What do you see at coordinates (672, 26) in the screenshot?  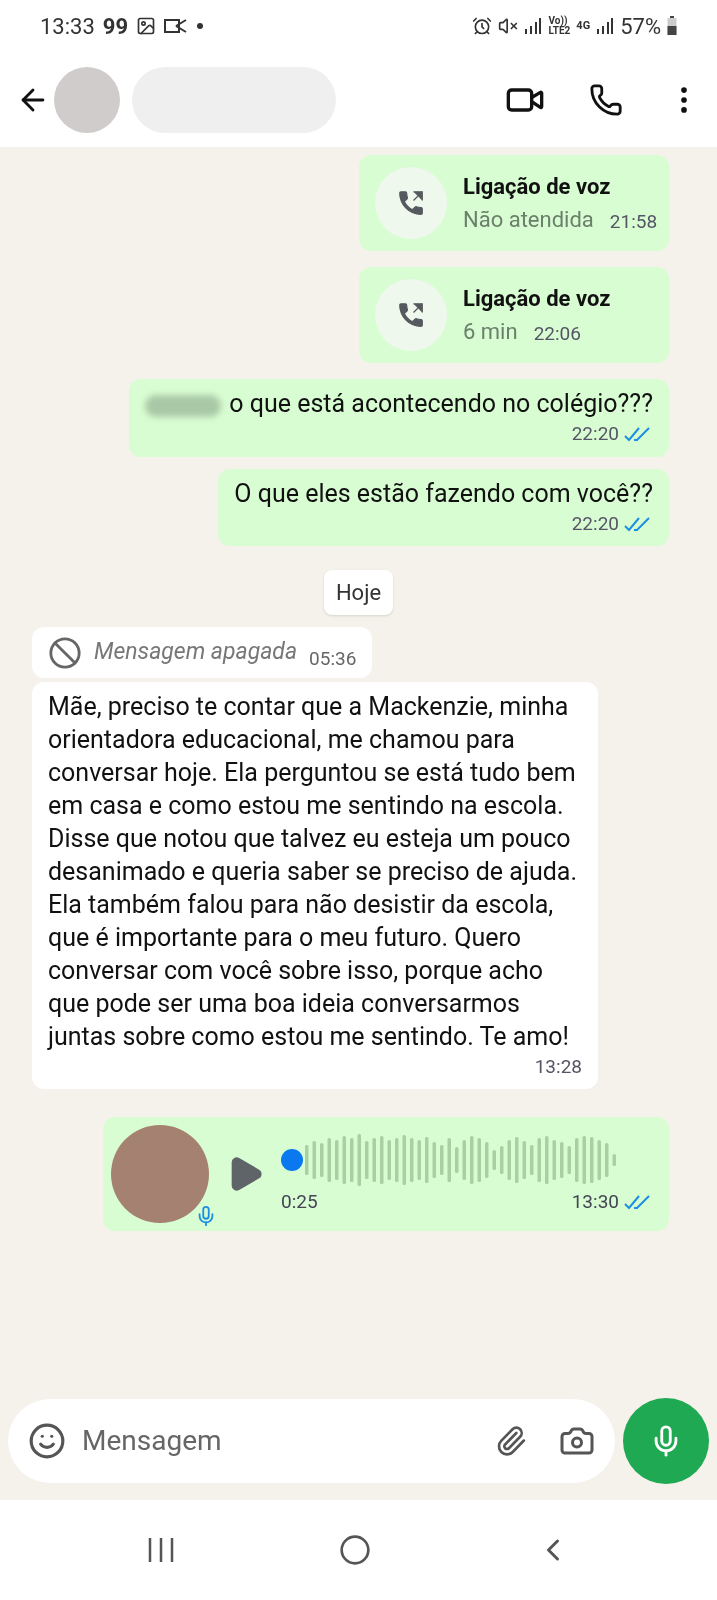 I see `battery-icon` at bounding box center [672, 26].